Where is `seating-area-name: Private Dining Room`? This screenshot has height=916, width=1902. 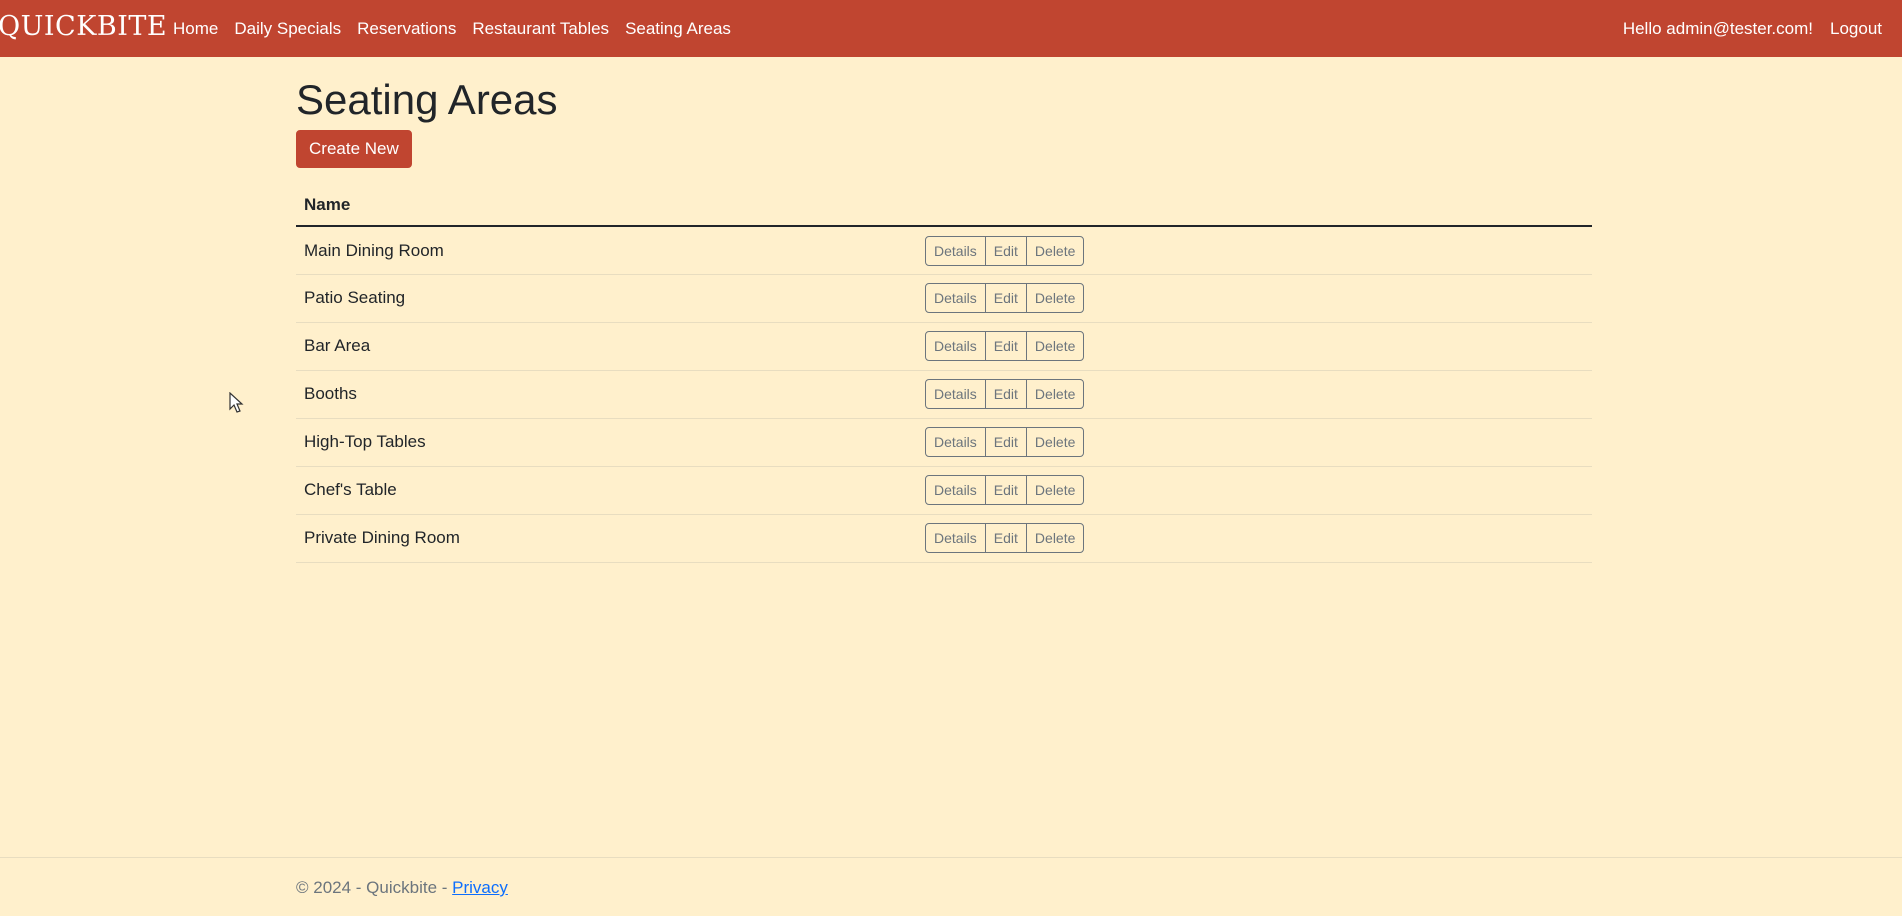
seating-area-name: Private Dining Room is located at coordinates (606, 538).